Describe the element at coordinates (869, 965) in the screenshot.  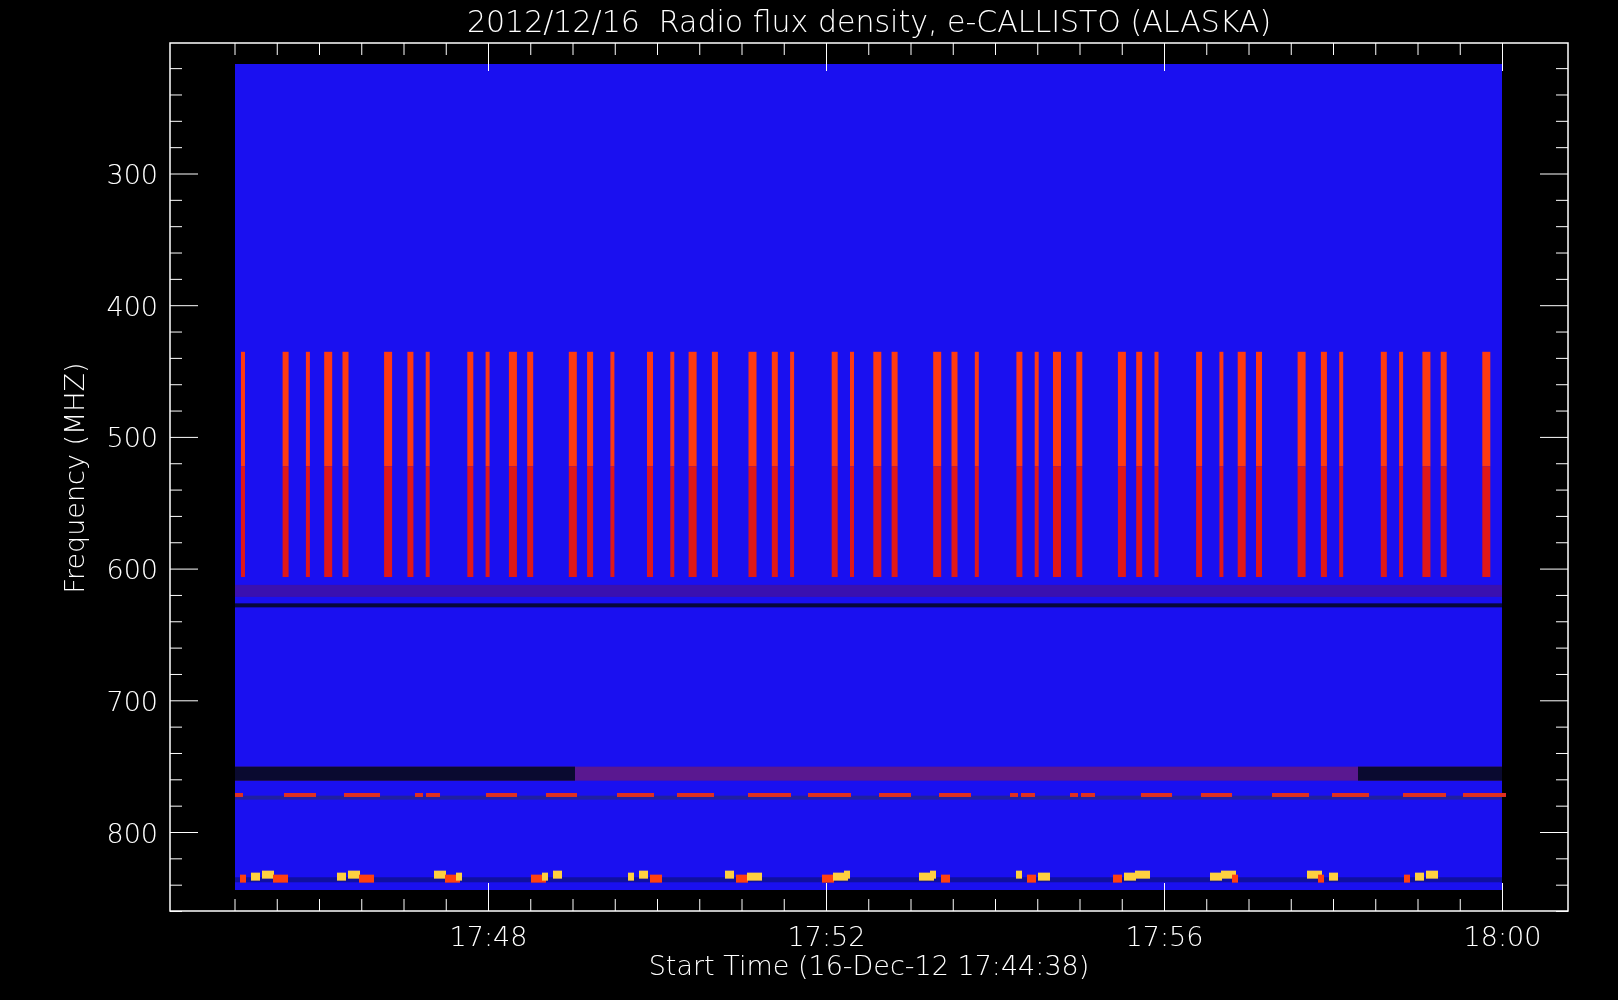
I see `x-axis-label: Start Time (16-Dec-12 17:44:38)` at that location.